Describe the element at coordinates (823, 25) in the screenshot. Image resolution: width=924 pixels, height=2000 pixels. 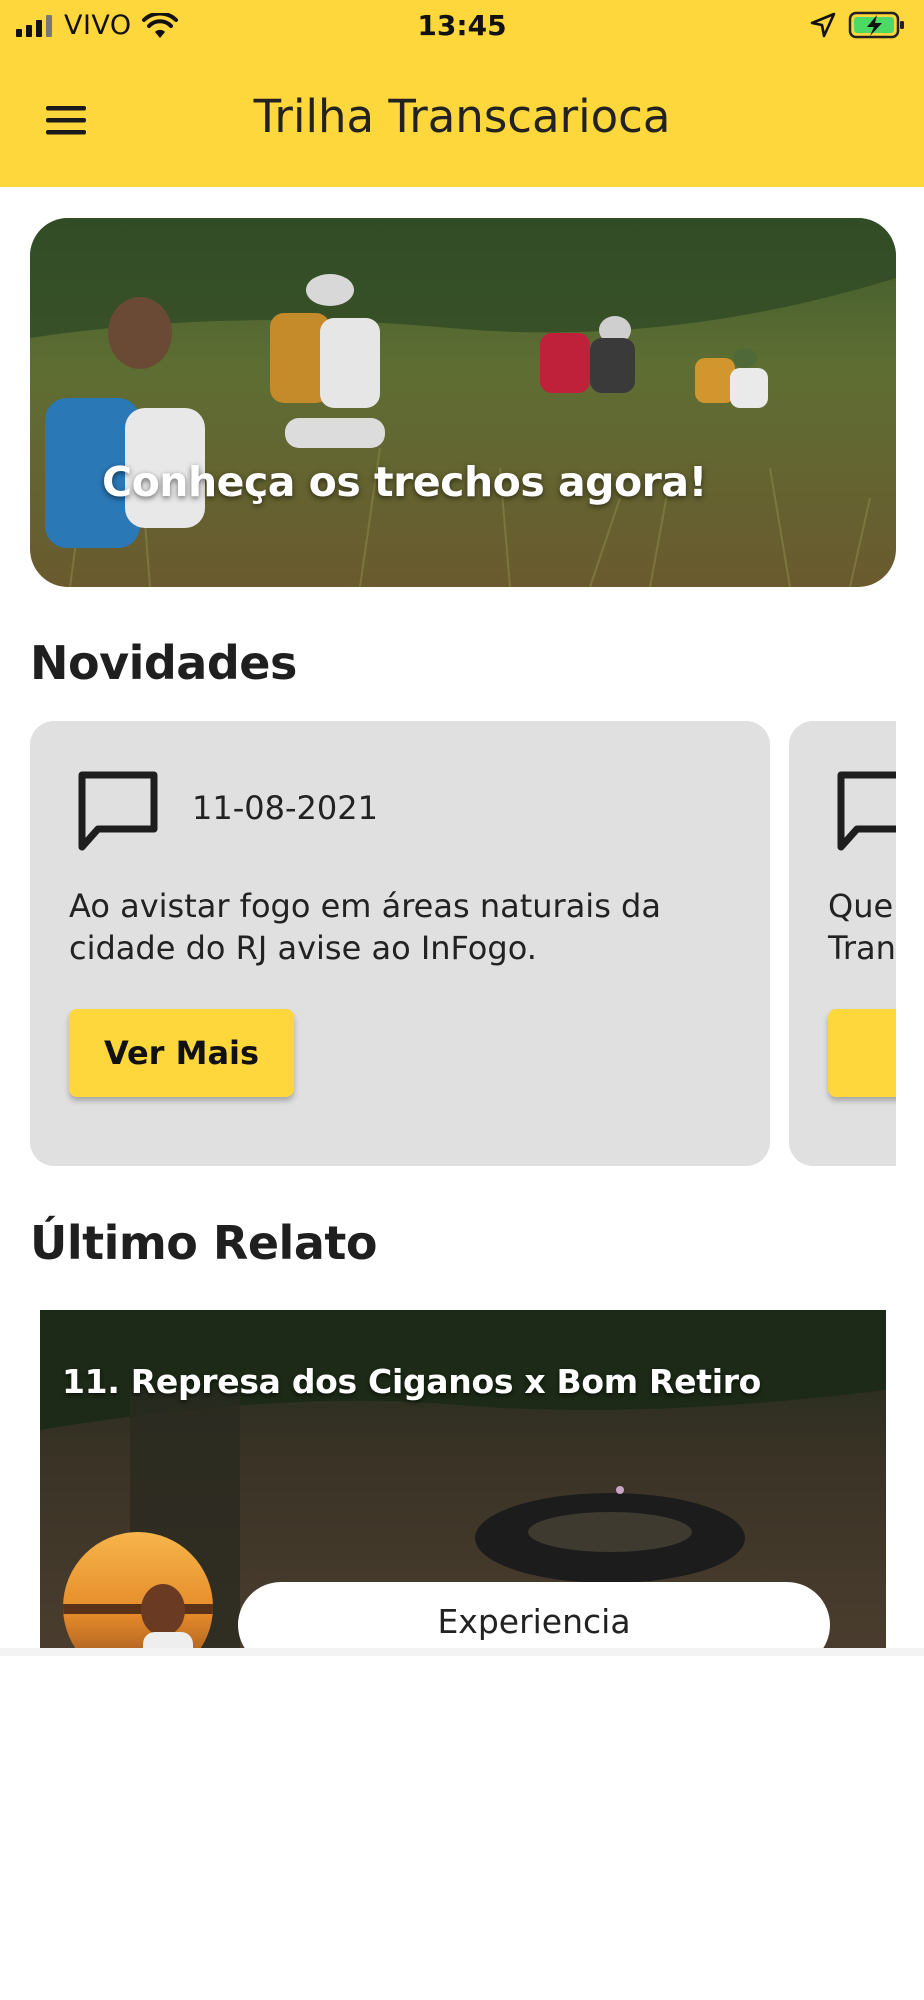
I see `location-arrow-icon` at that location.